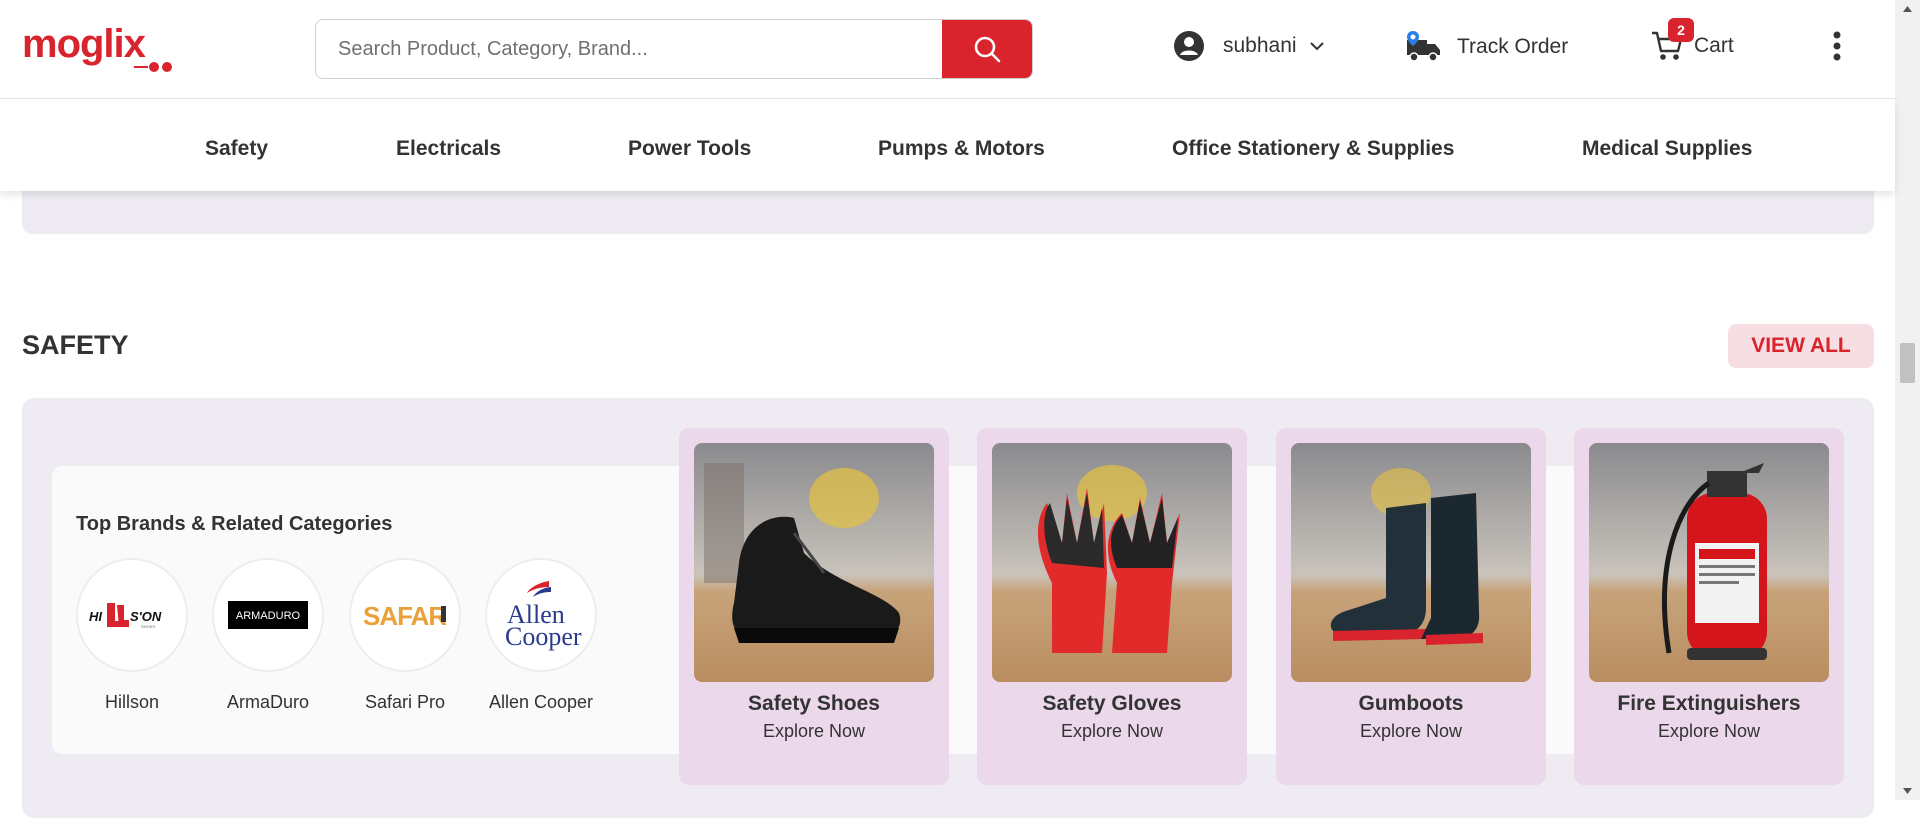  I want to click on brand-armaduro: ARMADURO ArmaDuro, so click(268, 635).